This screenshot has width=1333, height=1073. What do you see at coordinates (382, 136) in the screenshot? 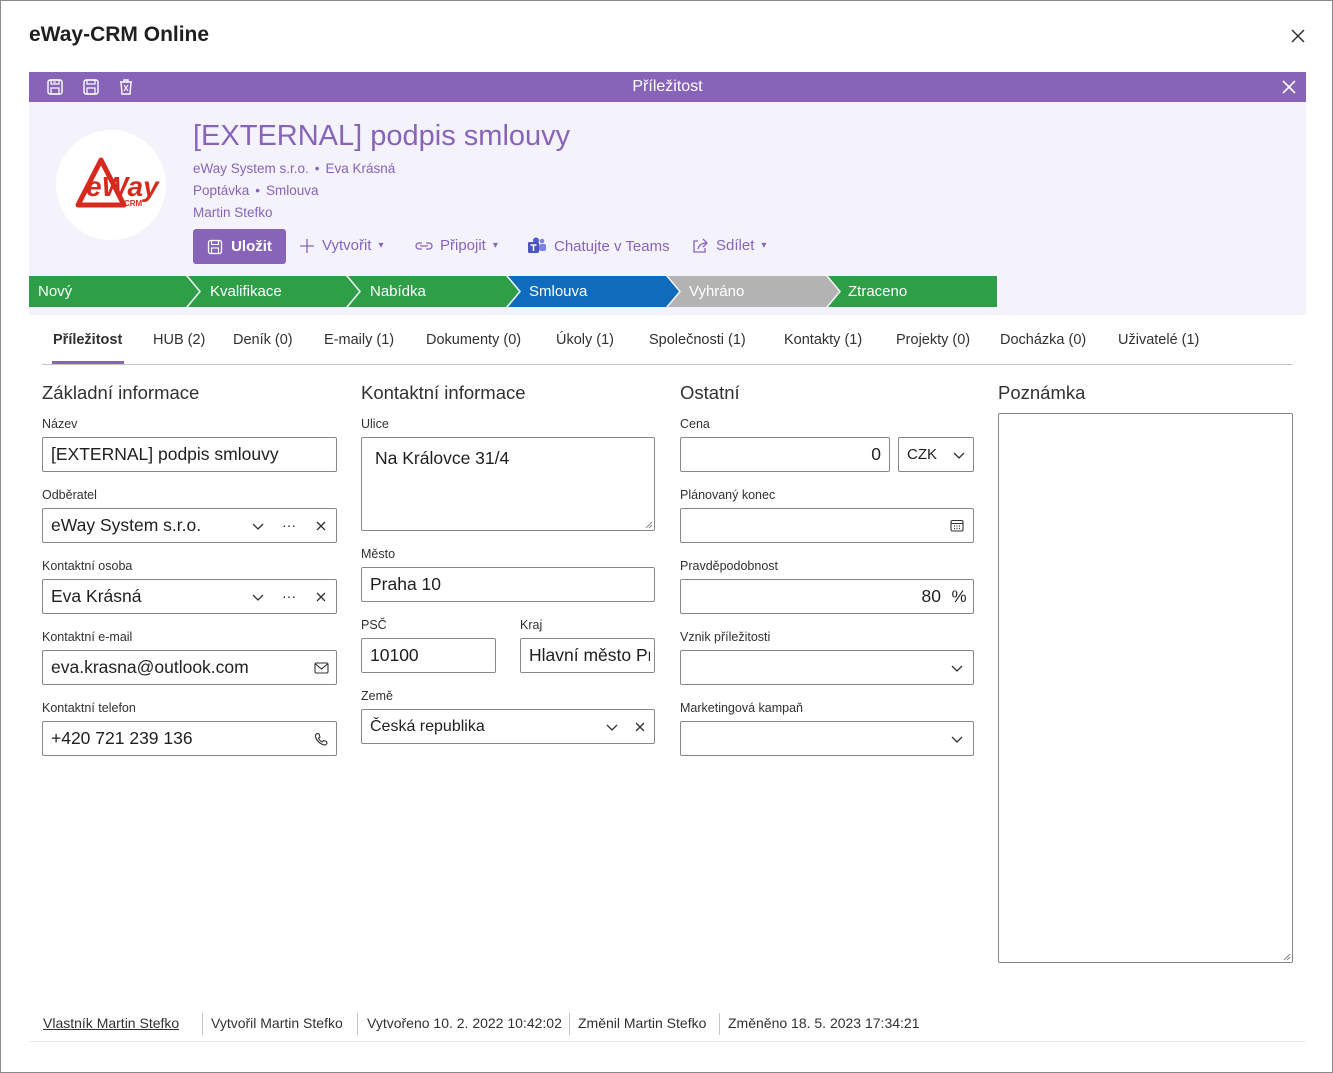
I see `record-title: [EXTERNAL] podpis smlouvy` at bounding box center [382, 136].